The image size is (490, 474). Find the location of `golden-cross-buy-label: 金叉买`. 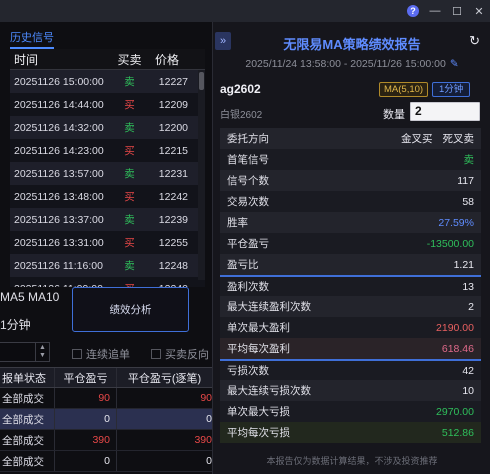

golden-cross-buy-label: 金叉买 is located at coordinates (417, 139).